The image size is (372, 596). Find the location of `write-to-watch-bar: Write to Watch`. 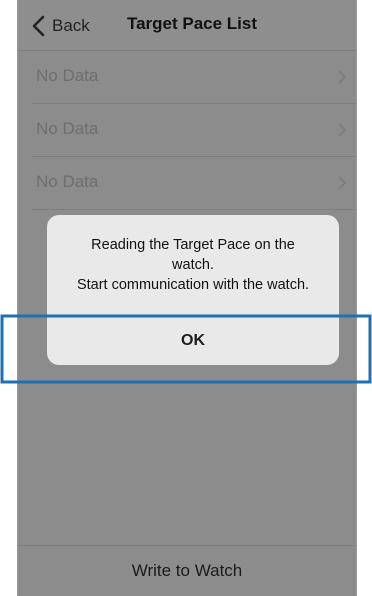

write-to-watch-bar: Write to Watch is located at coordinates (187, 570).